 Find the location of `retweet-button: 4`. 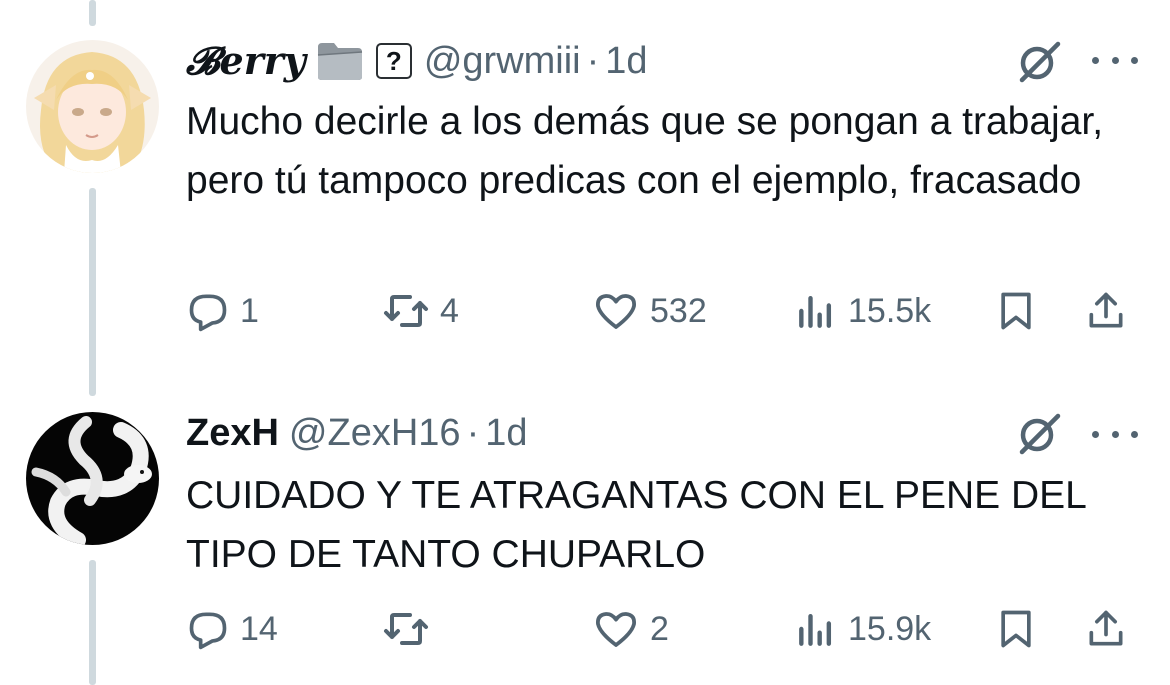

retweet-button: 4 is located at coordinates (420, 311).